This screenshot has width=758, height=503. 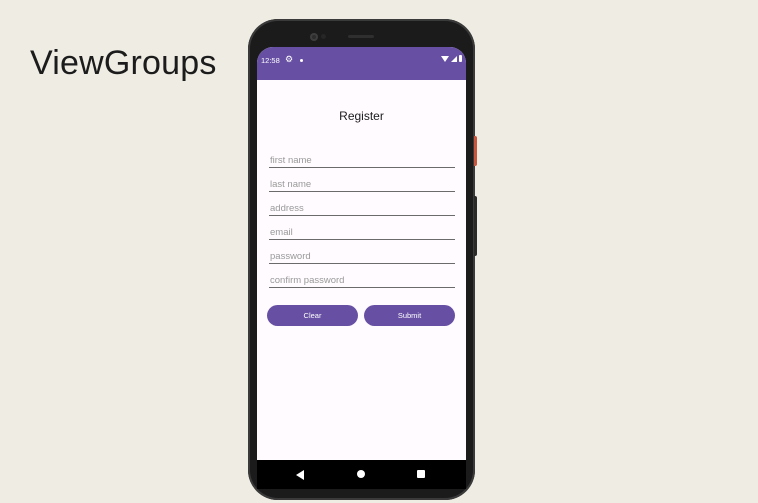 What do you see at coordinates (362, 280) in the screenshot?
I see `confirm-password-field` at bounding box center [362, 280].